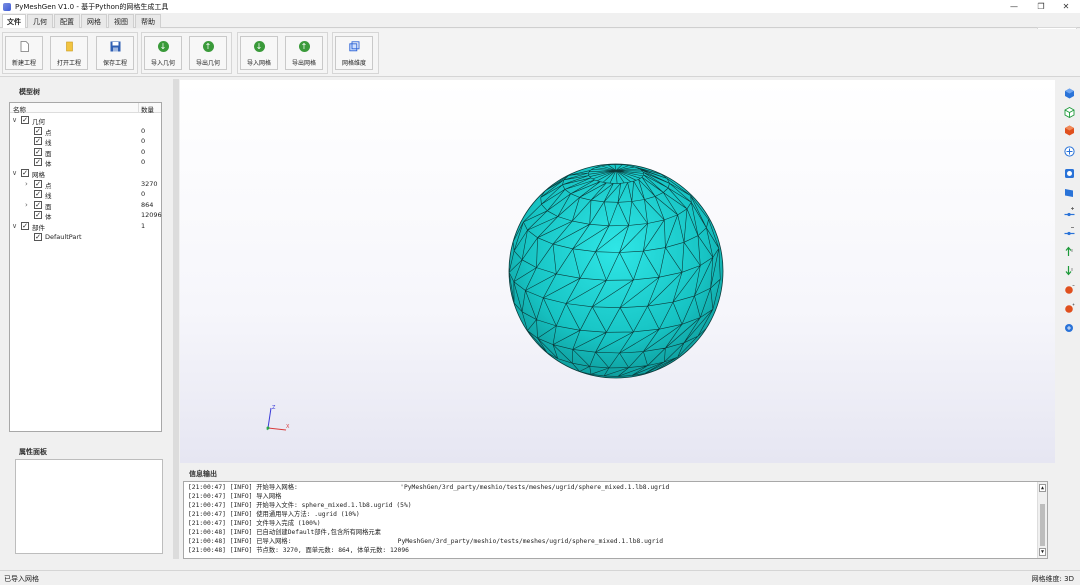 The height and width of the screenshot is (585, 1080). Describe the element at coordinates (540, 6) in the screenshot. I see `title-bar: PyMeshGen V1.0 - 基于Python的网格生成工具 — ❐ ✕` at that location.